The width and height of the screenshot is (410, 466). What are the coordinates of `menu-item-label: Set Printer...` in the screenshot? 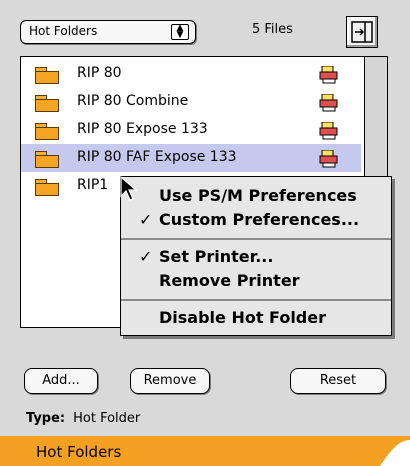 It's located at (216, 256).